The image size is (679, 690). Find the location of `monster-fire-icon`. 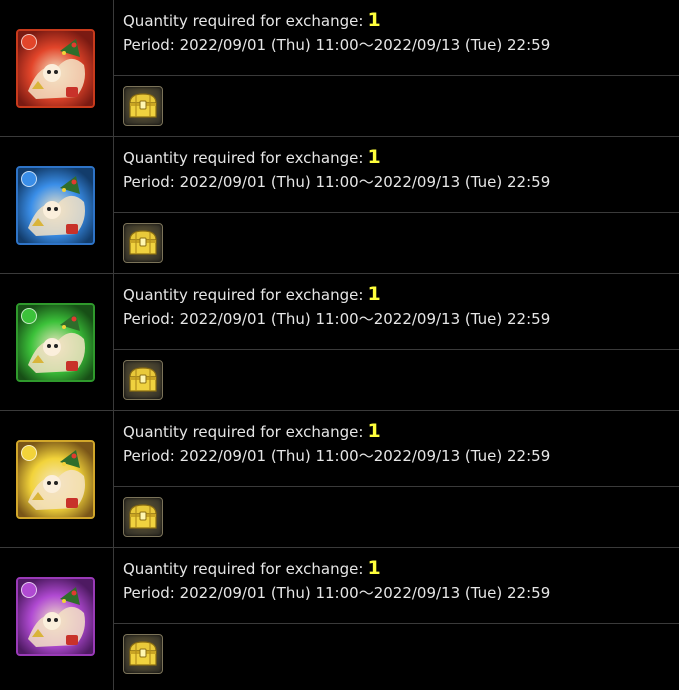

monster-fire-icon is located at coordinates (55, 68).